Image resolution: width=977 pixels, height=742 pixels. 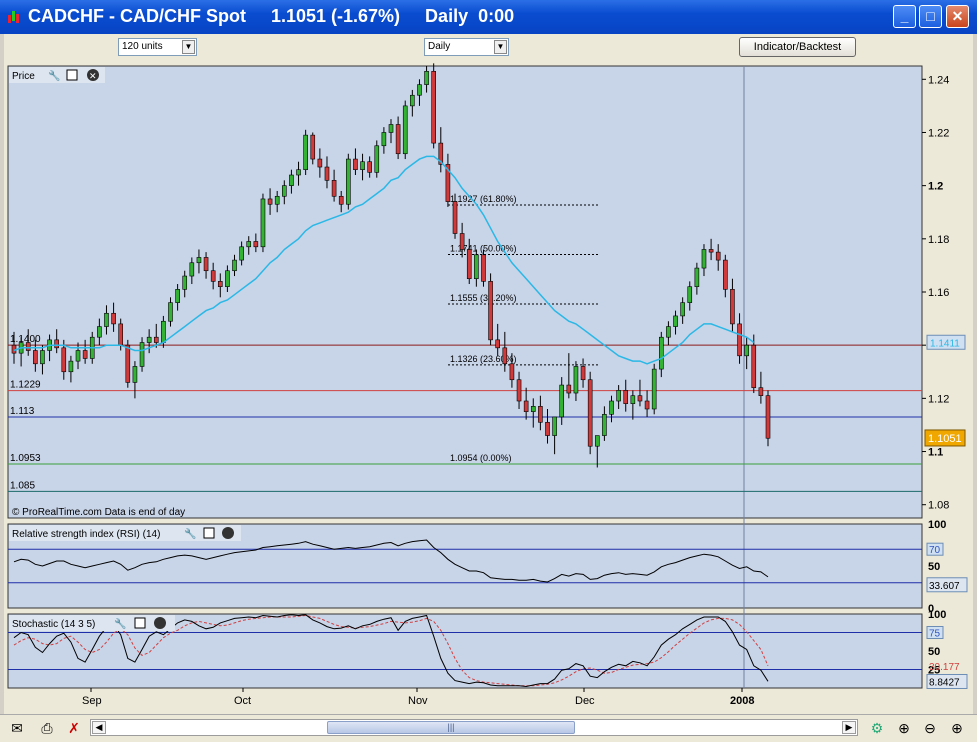 I want to click on mail-icon: ✉, so click(x=17, y=728).